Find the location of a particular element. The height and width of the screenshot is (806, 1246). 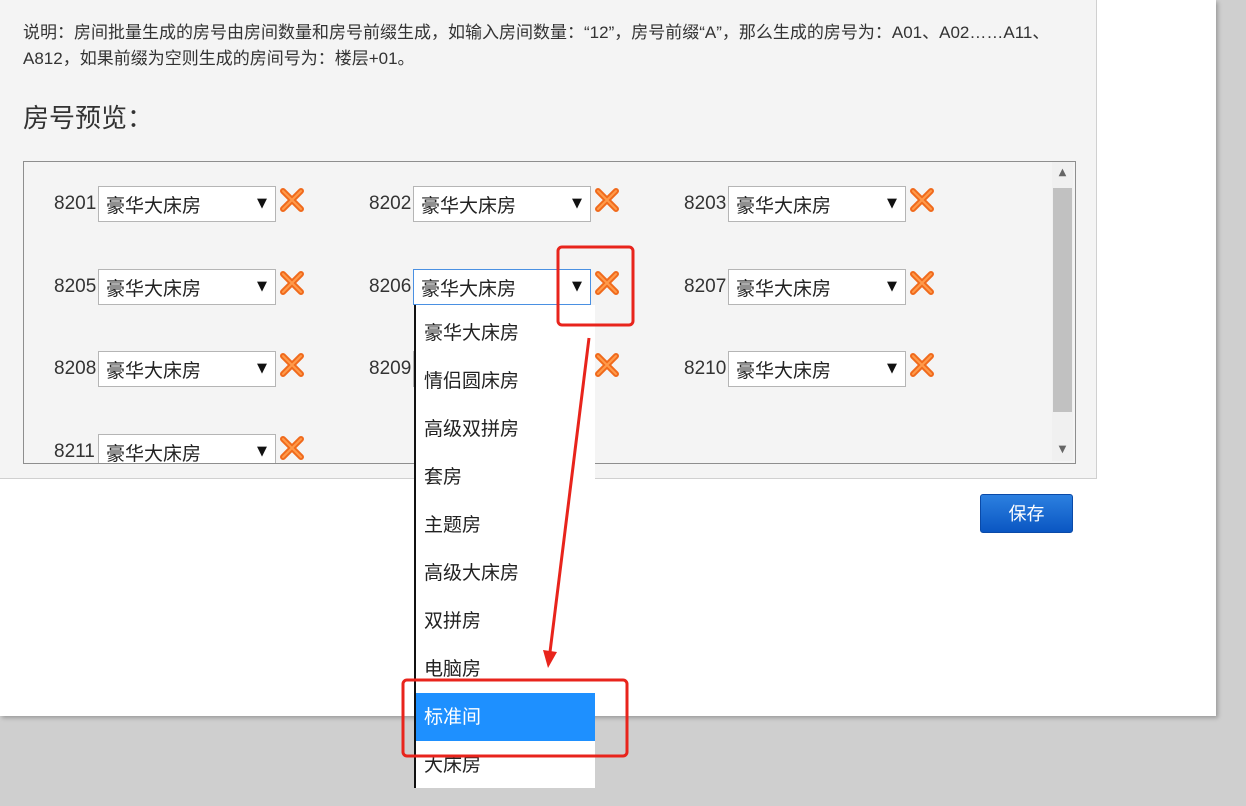

vertical-scrollbar: ▲ ▼ is located at coordinates (1062, 311).